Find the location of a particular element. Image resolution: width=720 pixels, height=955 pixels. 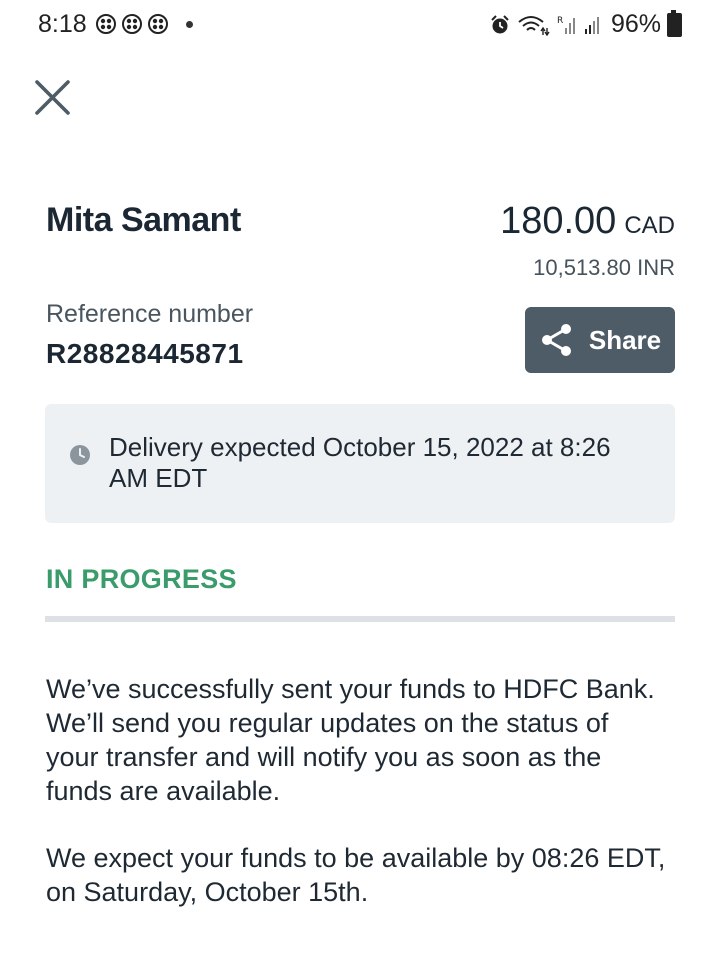

alarm-icon is located at coordinates (500, 23).